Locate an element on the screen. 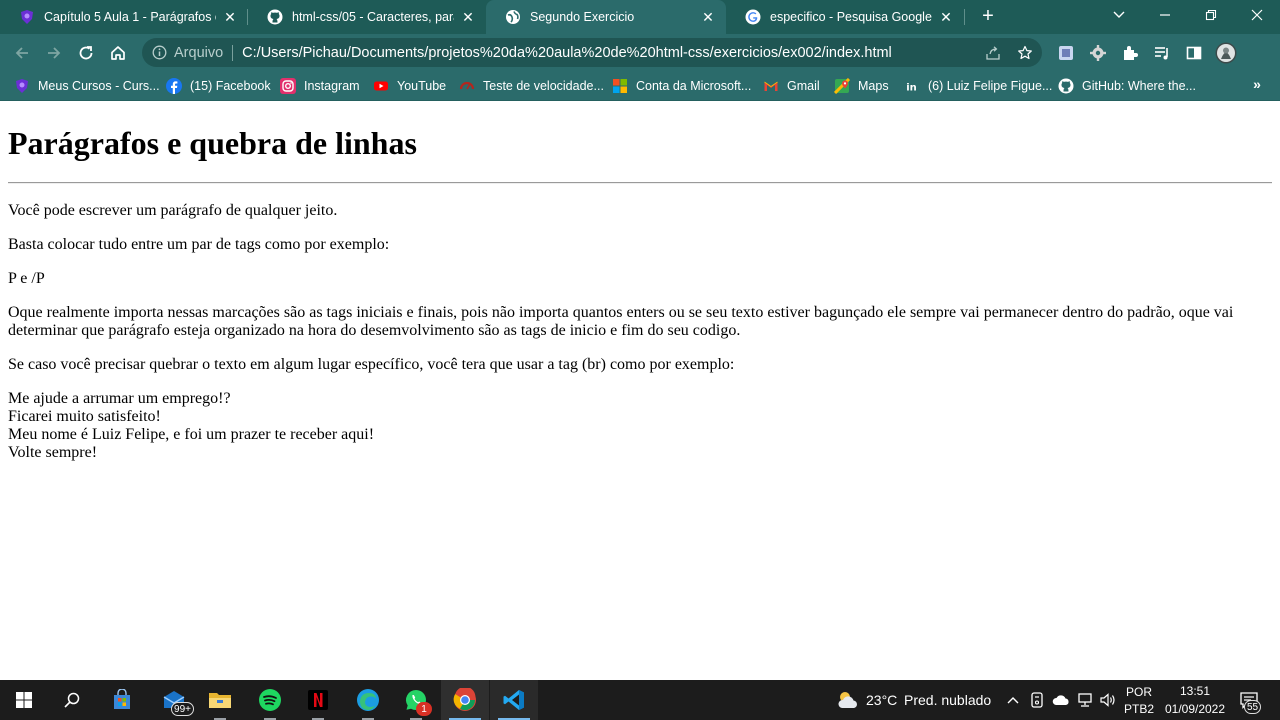 The image size is (1280, 720). tab-capitulo-5: Capítulo 5 Aula 1 - Parágrafos e Q ✕ is located at coordinates (124, 17).